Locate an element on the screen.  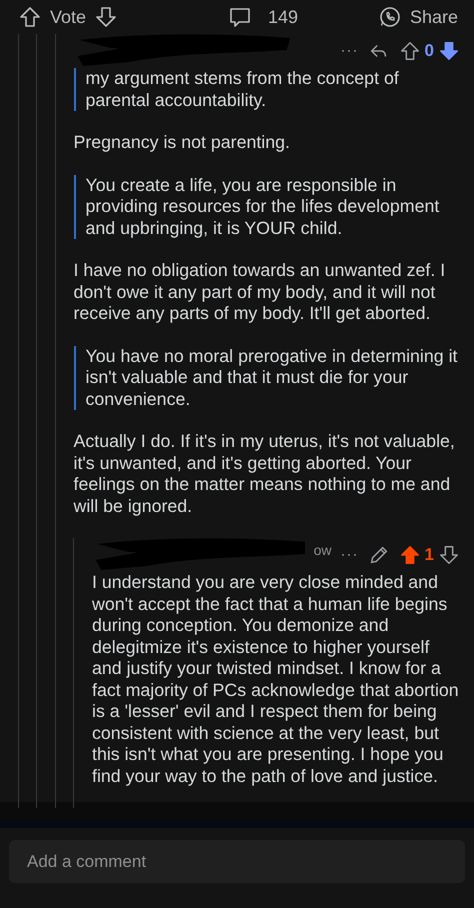
share-button: Share is located at coordinates (434, 17).